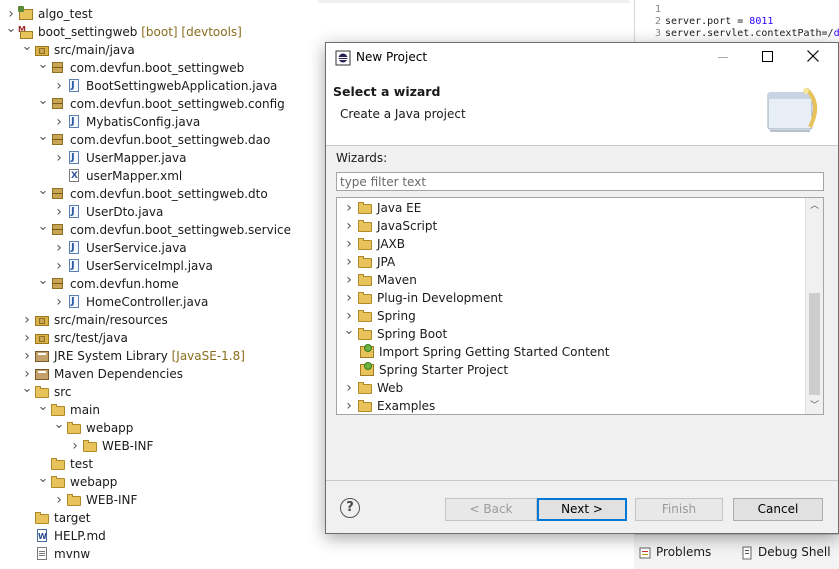 The height and width of the screenshot is (569, 839). What do you see at coordinates (372, 388) in the screenshot?
I see `wizard-category: › Web` at bounding box center [372, 388].